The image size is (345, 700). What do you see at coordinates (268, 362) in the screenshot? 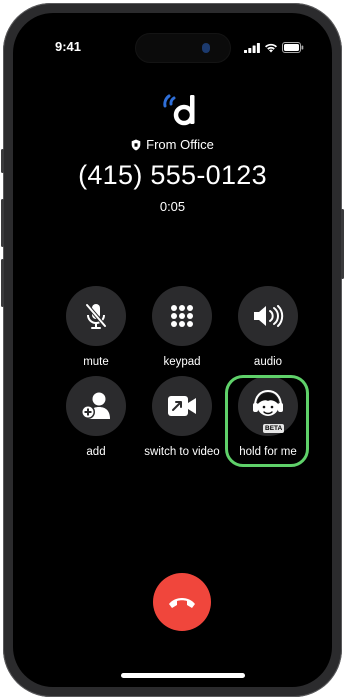
I see `audio-label: audio` at bounding box center [268, 362].